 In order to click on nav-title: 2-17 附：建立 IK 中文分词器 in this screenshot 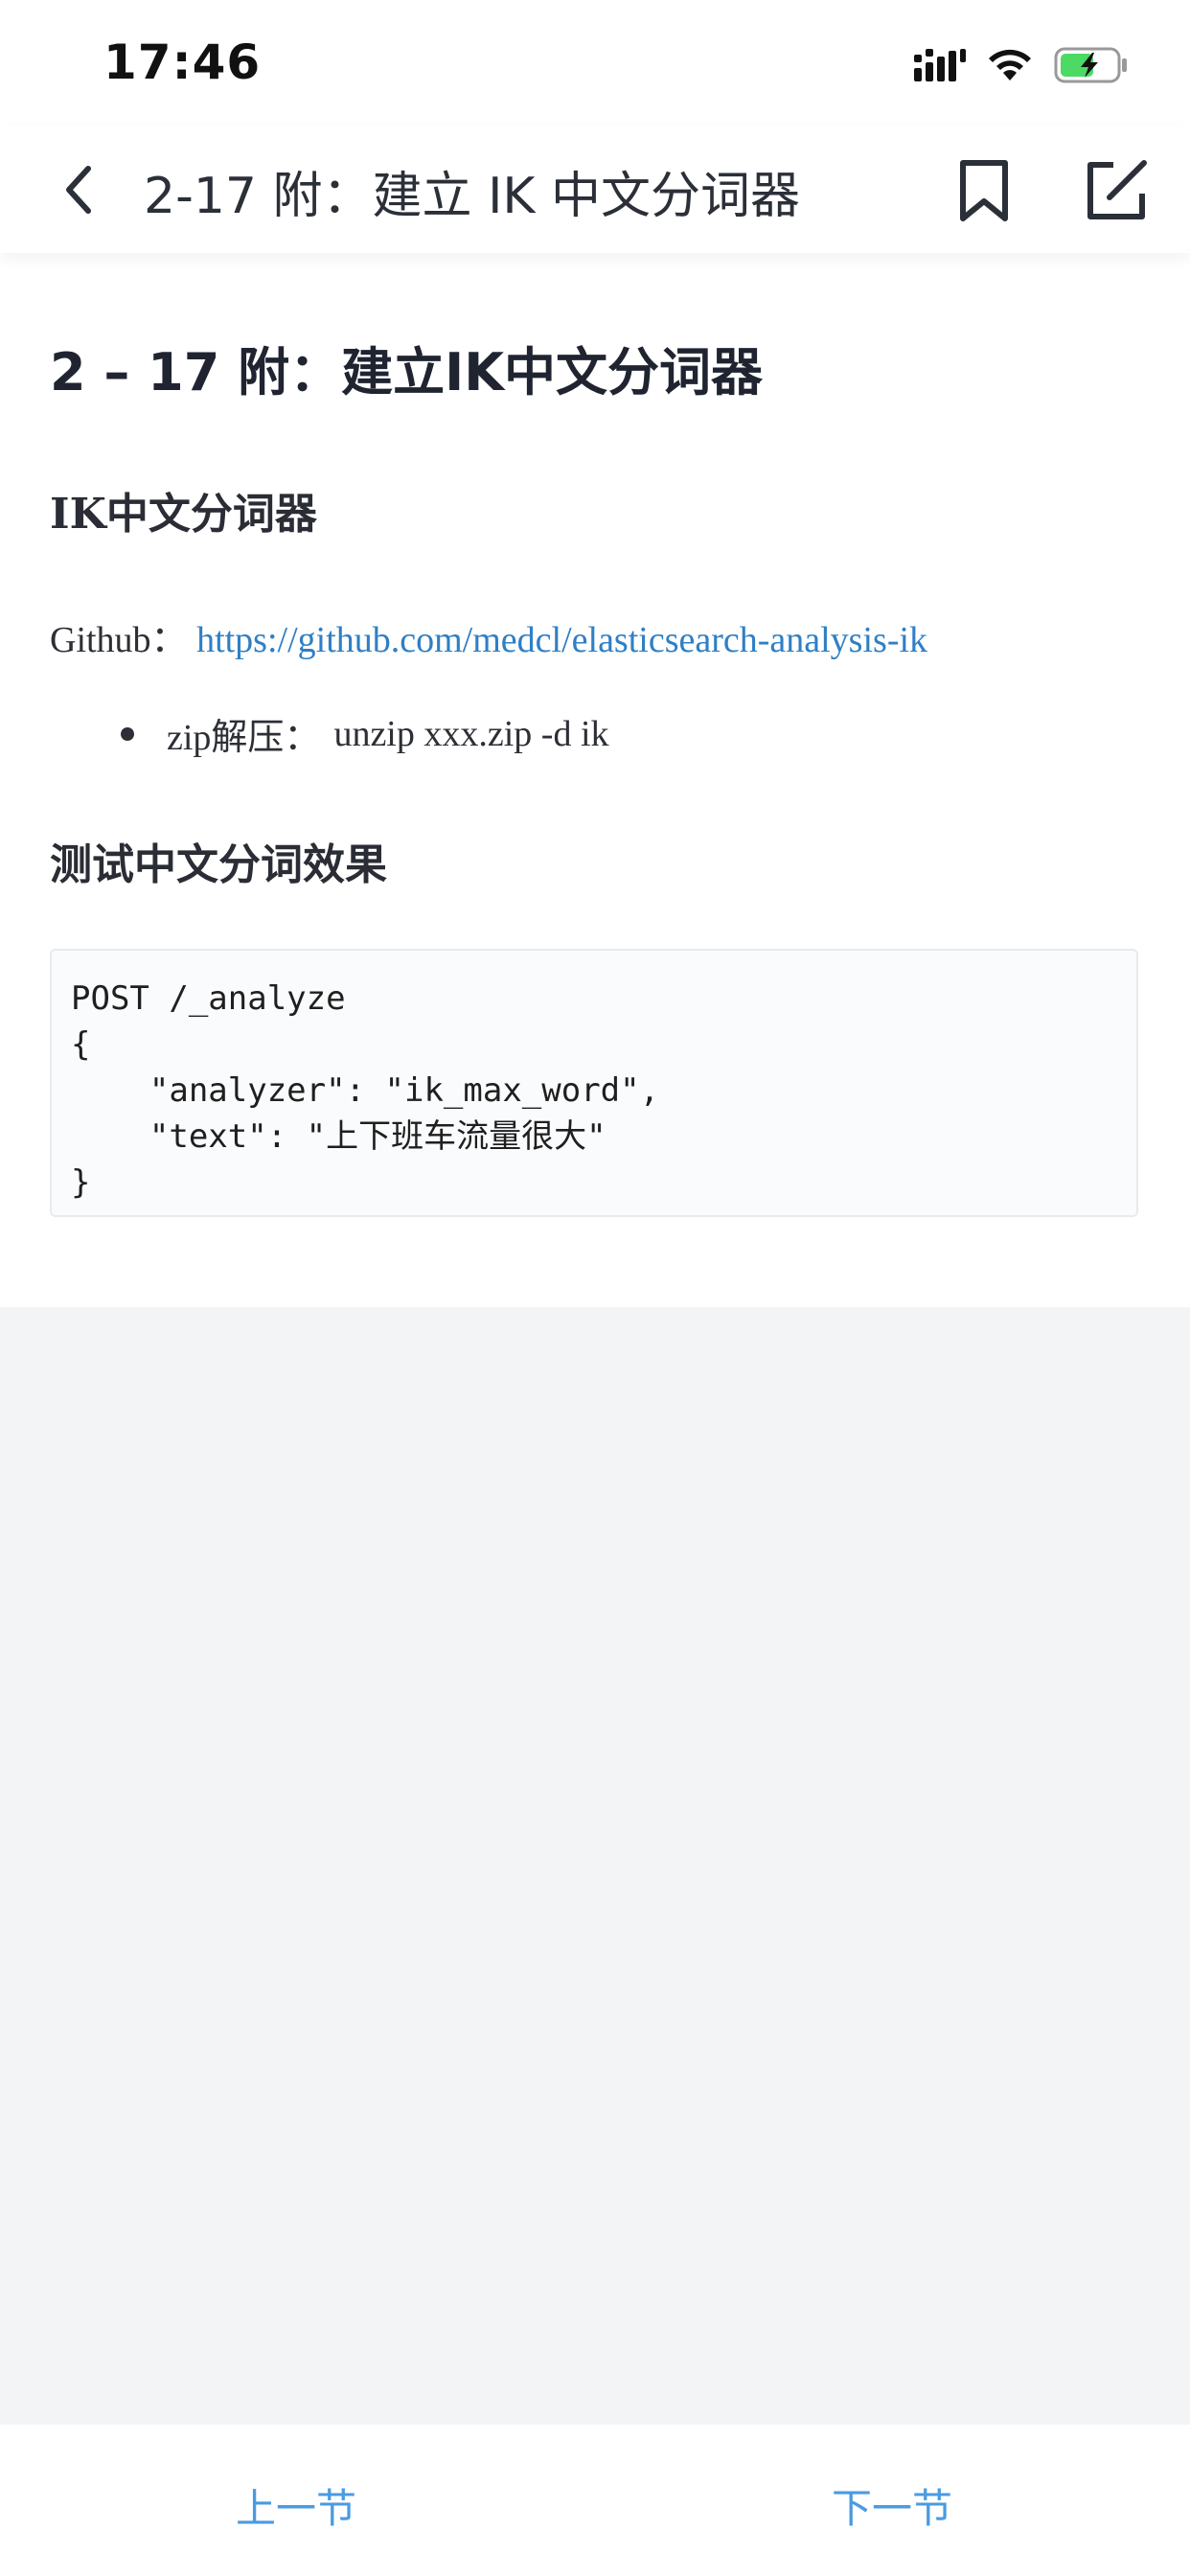, I will do `click(473, 196)`.